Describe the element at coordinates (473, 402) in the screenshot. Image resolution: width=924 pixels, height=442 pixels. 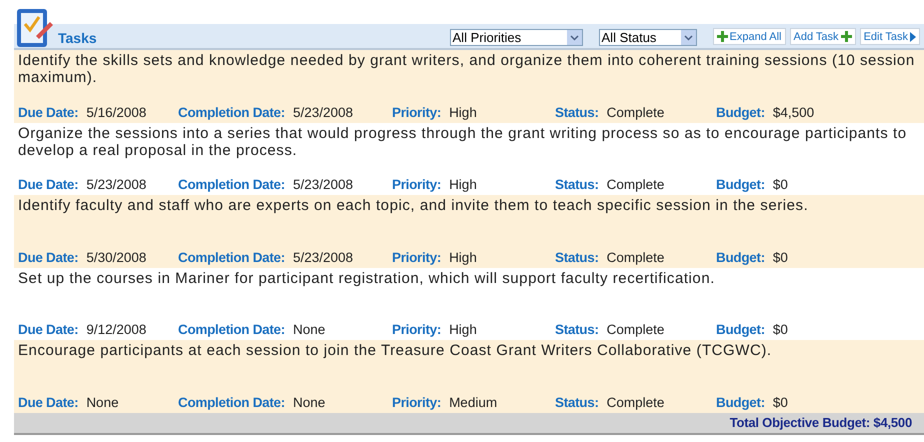
I see `field-value: Medium` at that location.